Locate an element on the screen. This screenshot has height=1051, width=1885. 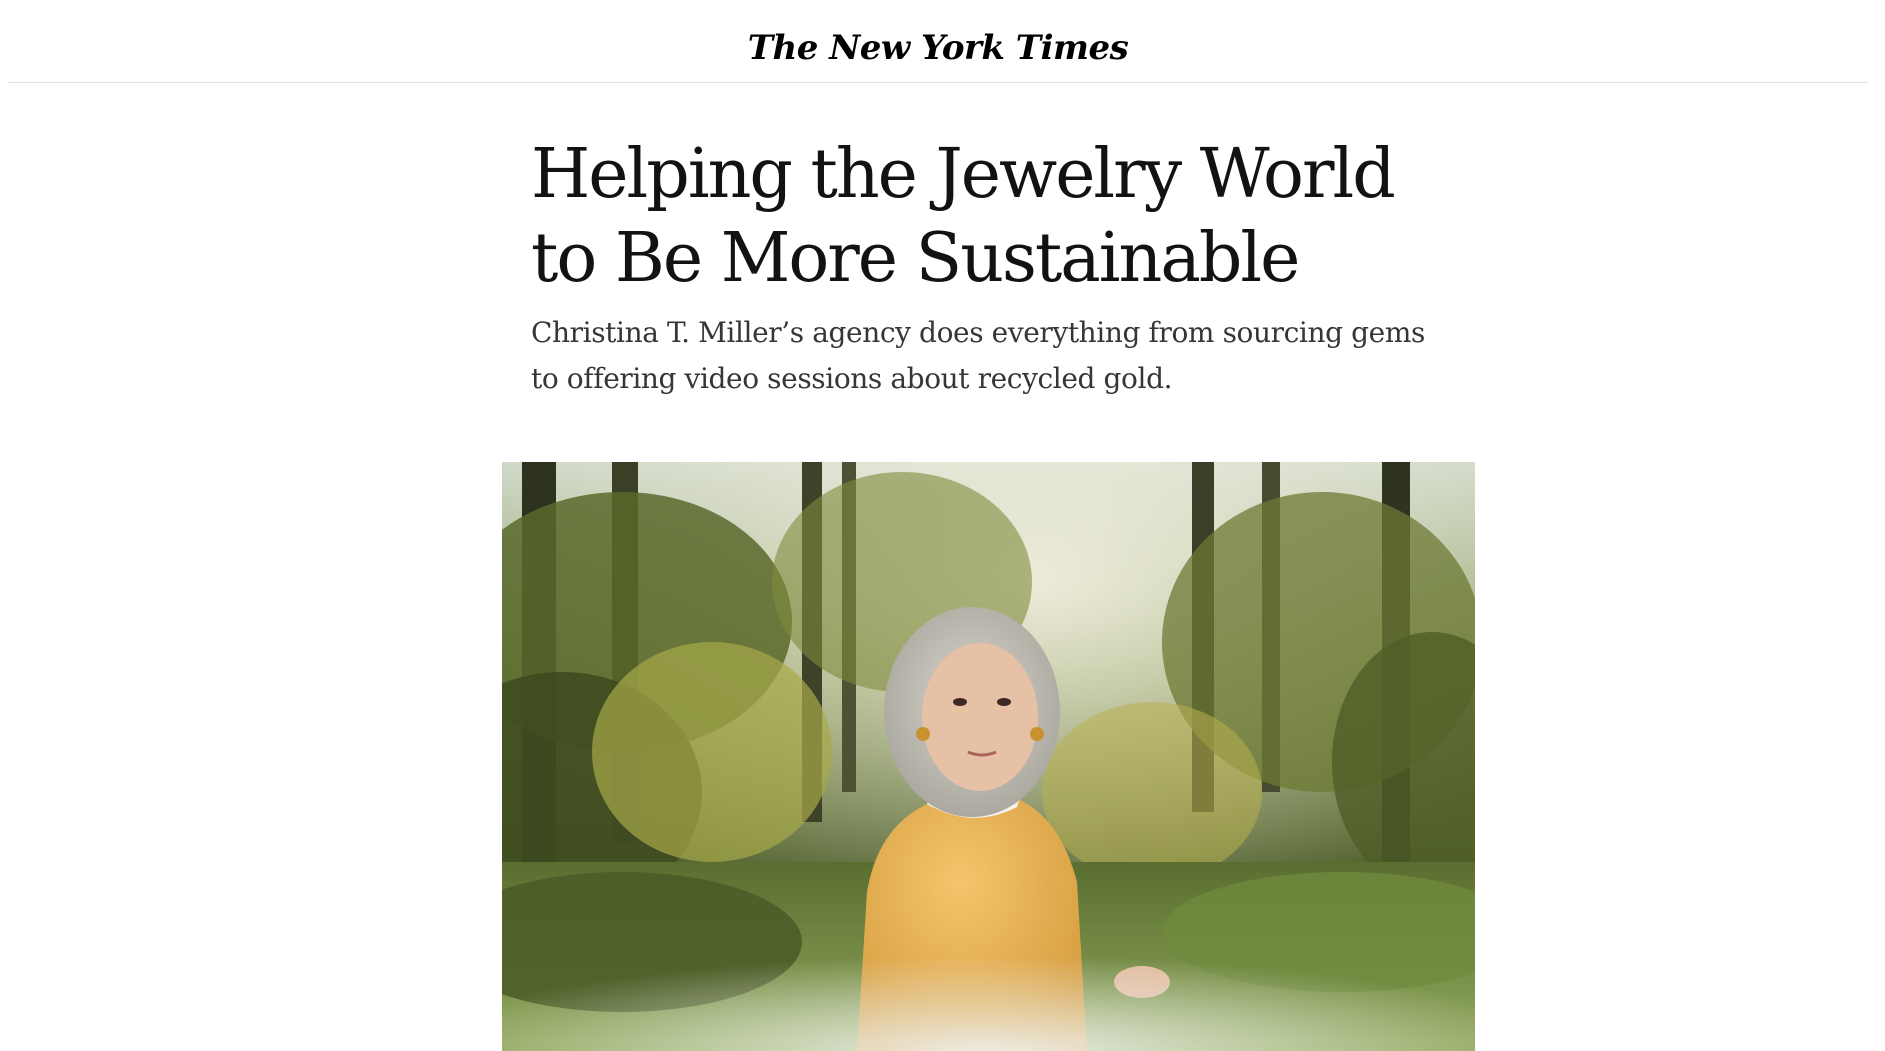
masthead: The New York Times is located at coordinates (938, 41).